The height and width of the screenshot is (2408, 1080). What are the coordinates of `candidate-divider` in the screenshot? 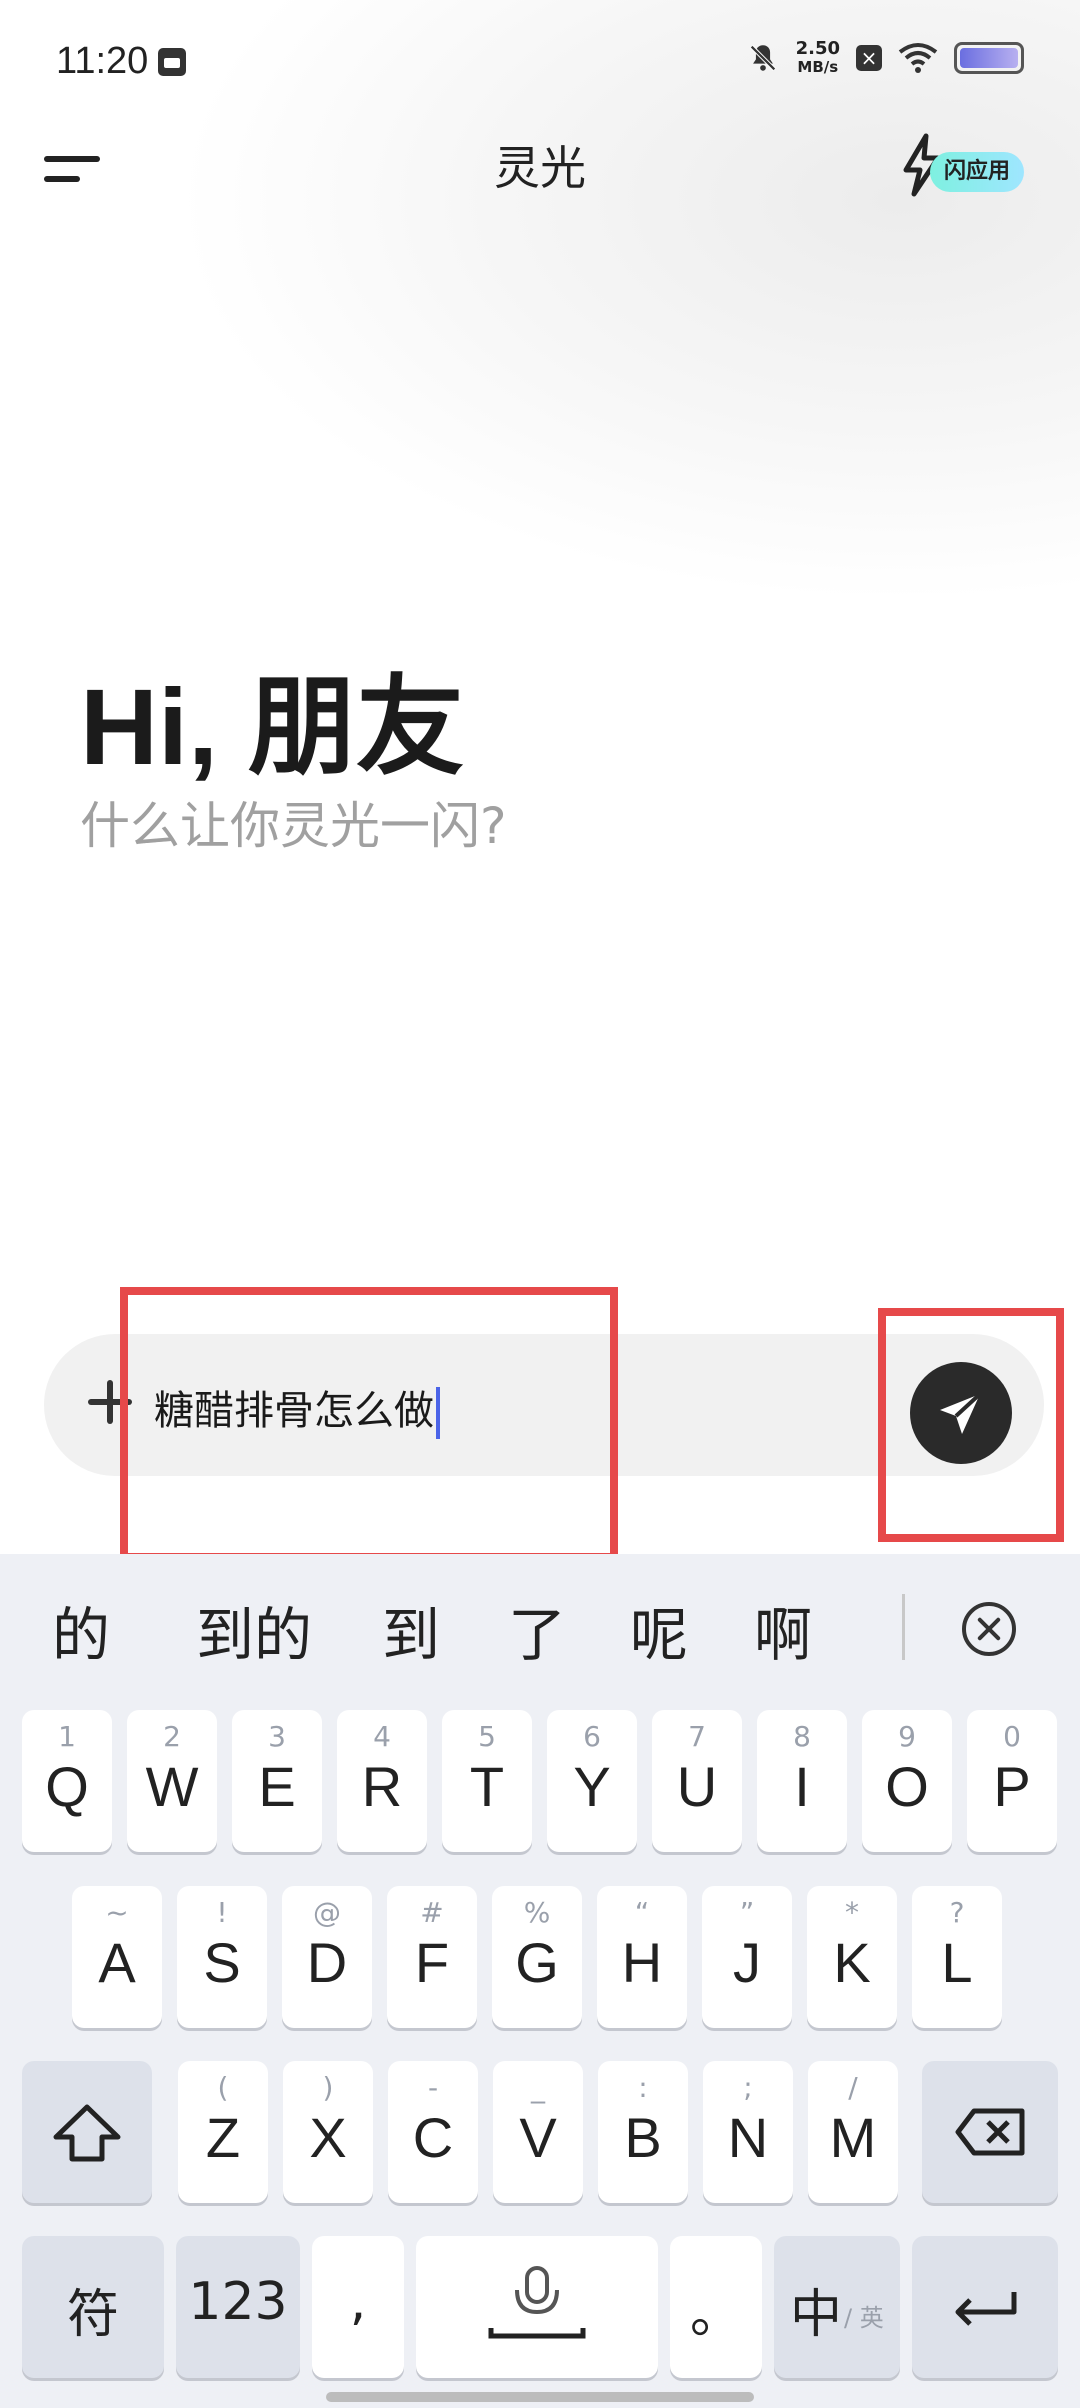 It's located at (903, 1627).